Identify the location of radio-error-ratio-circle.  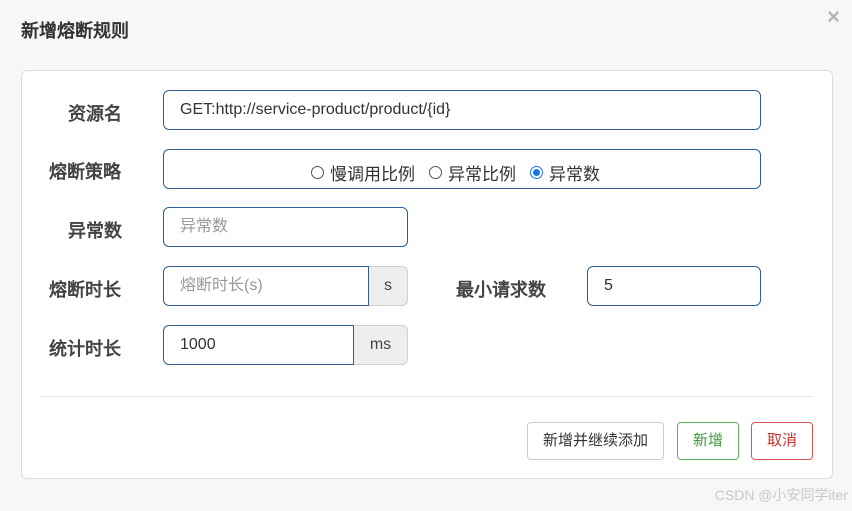
(435, 172).